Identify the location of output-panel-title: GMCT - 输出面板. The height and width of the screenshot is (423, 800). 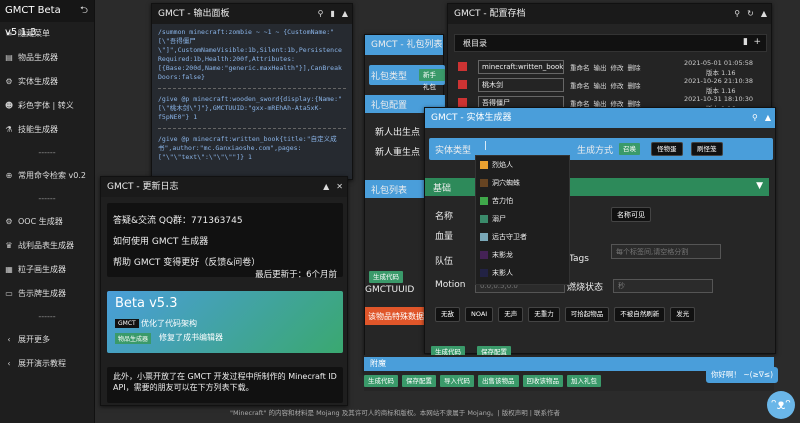
(194, 14).